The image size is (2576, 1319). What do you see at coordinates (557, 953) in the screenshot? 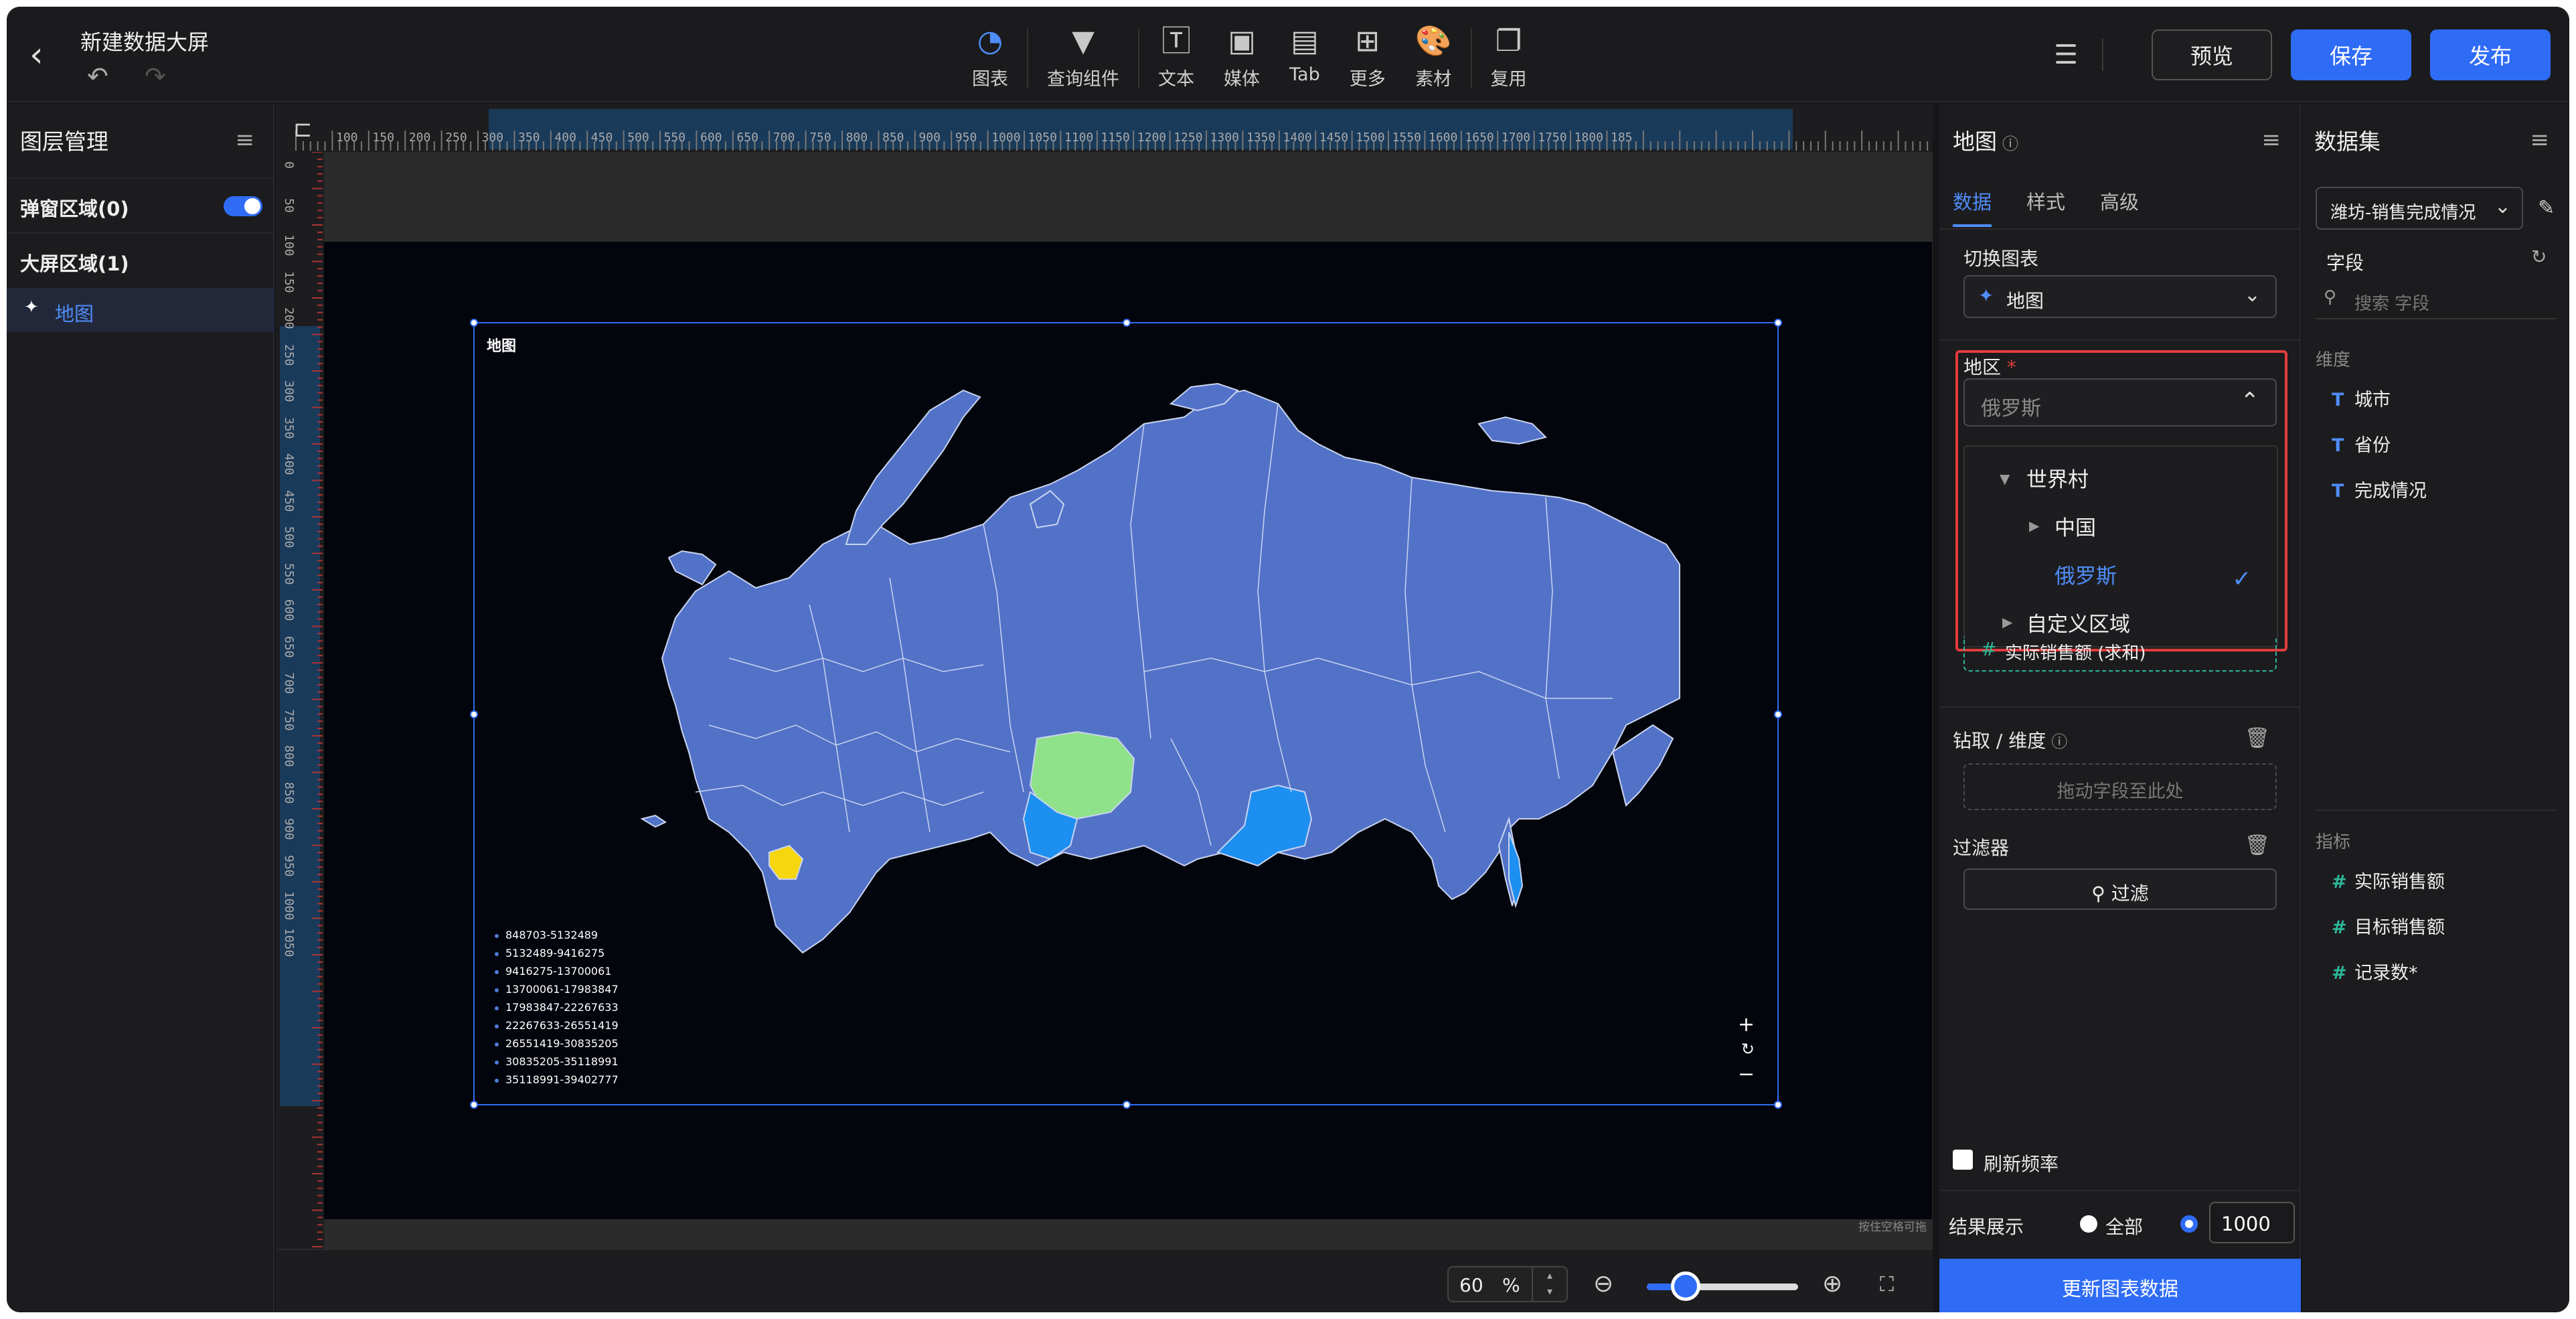
I see `legend-item: 5132489-9416275` at bounding box center [557, 953].